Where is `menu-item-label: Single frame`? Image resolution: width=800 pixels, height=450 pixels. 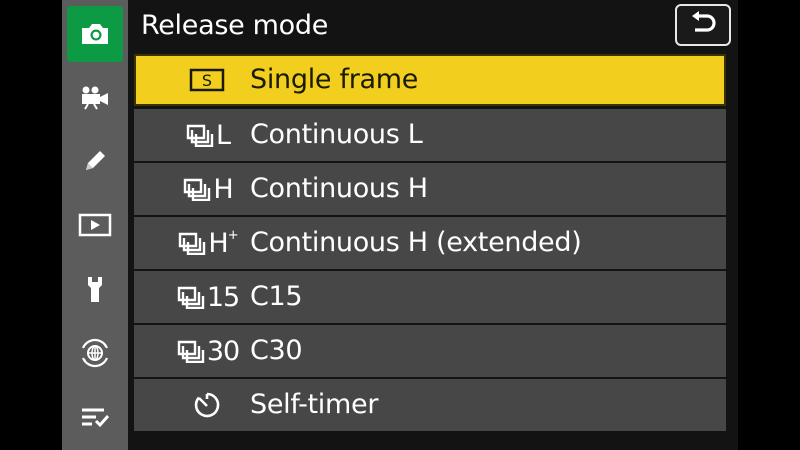 menu-item-label: Single frame is located at coordinates (334, 79).